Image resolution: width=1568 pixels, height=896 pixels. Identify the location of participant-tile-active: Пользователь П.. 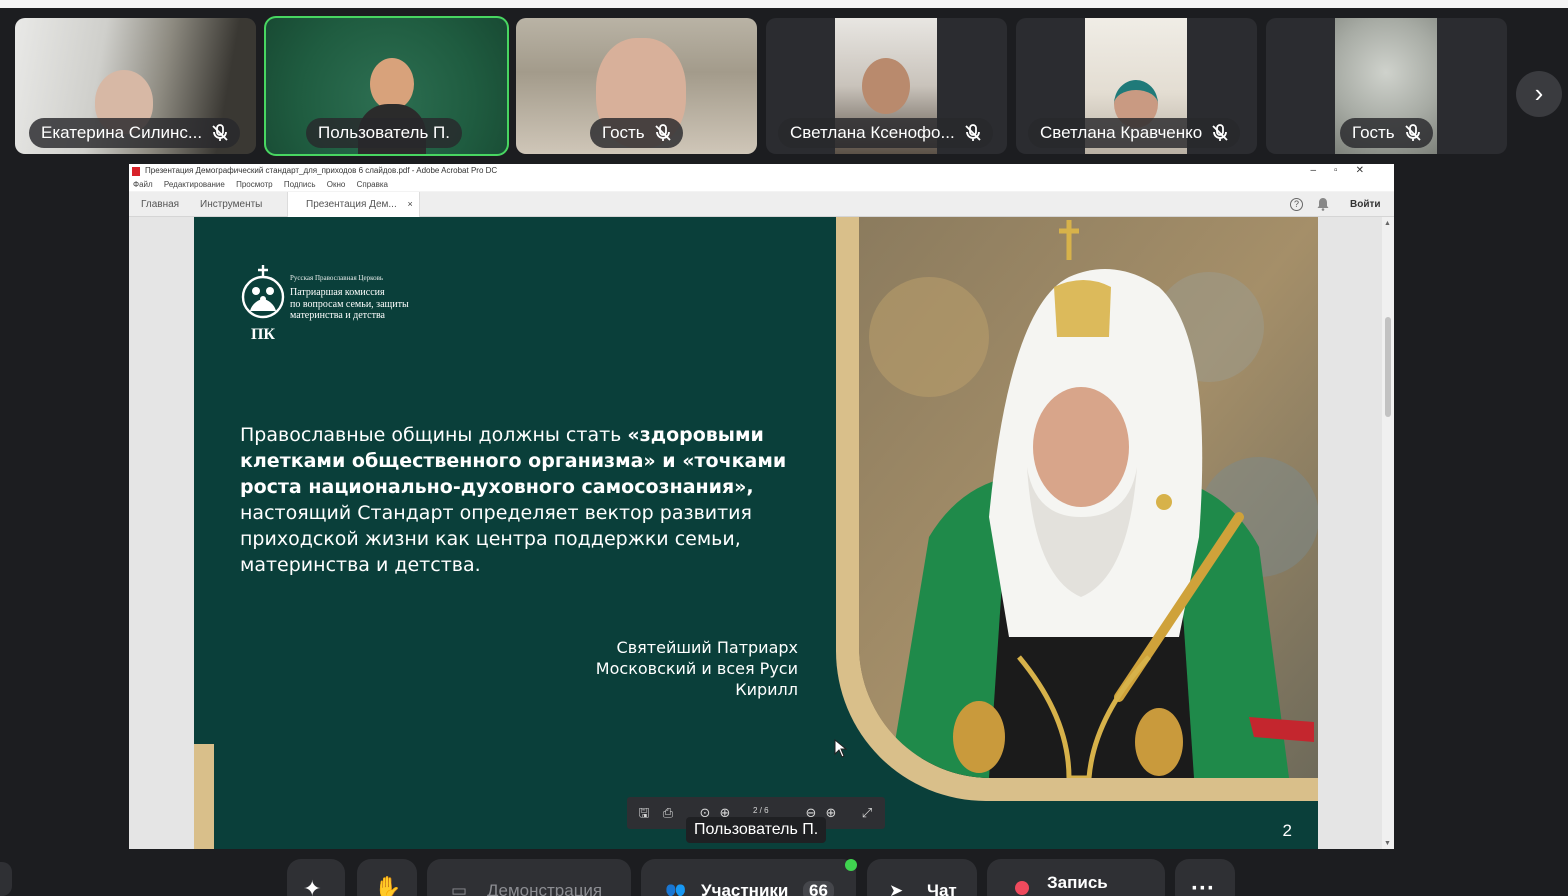
(386, 86).